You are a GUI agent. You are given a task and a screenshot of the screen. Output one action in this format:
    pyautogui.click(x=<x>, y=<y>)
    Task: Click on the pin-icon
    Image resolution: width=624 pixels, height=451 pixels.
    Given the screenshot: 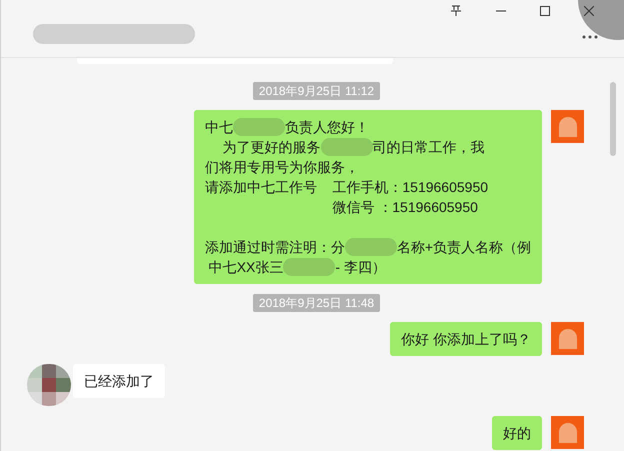 What is the action you would take?
    pyautogui.click(x=456, y=11)
    